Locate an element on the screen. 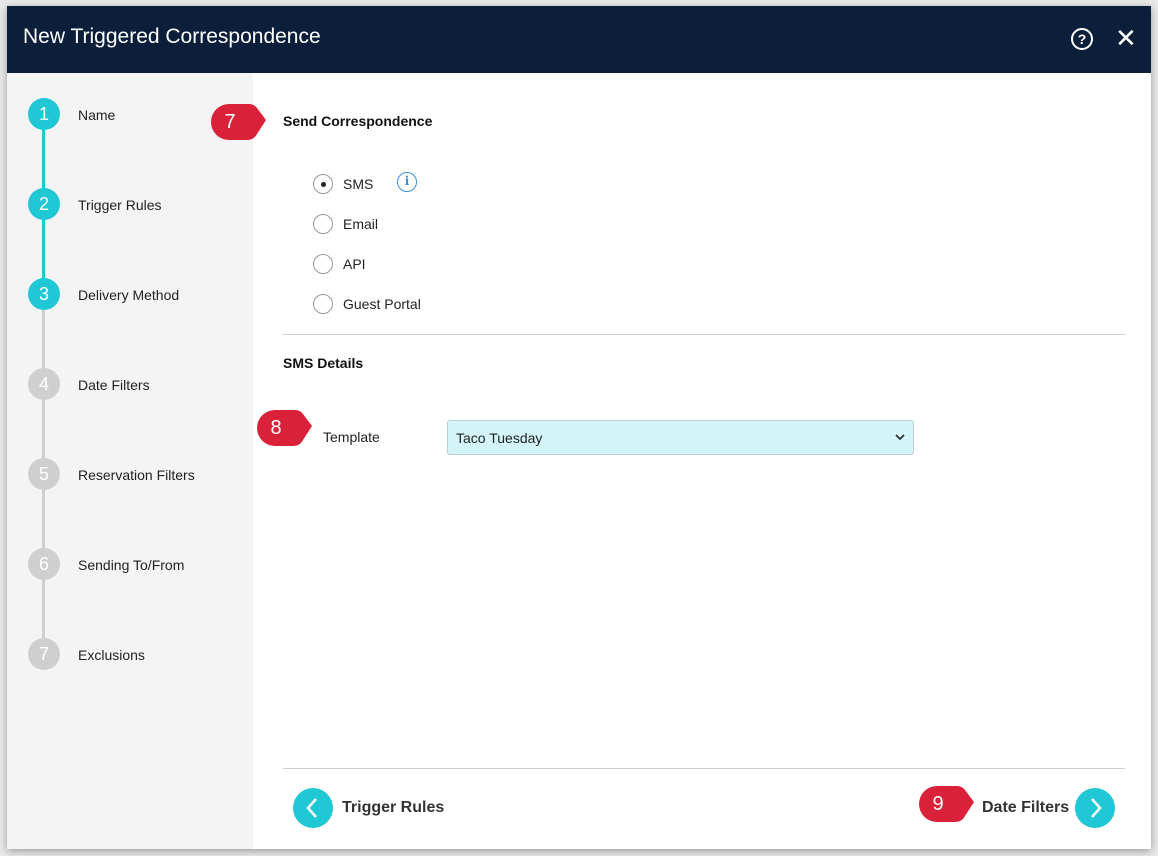 The width and height of the screenshot is (1158, 856). template-select: Taco Tuesday is located at coordinates (680, 437).